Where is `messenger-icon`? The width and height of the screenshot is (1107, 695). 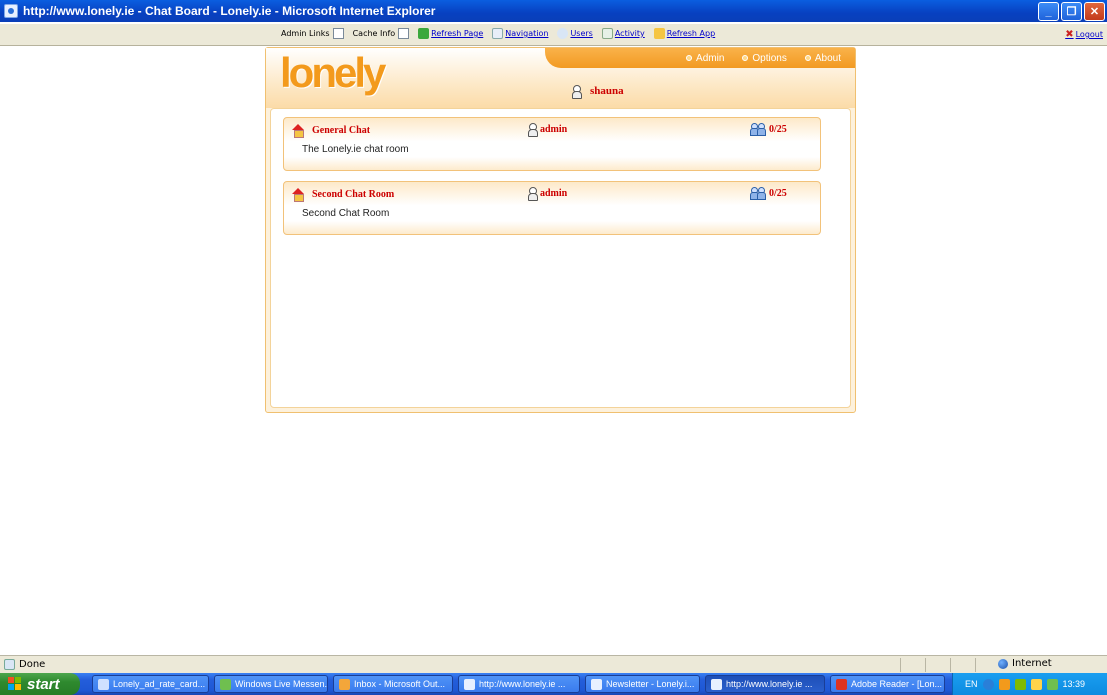 messenger-icon is located at coordinates (225, 684).